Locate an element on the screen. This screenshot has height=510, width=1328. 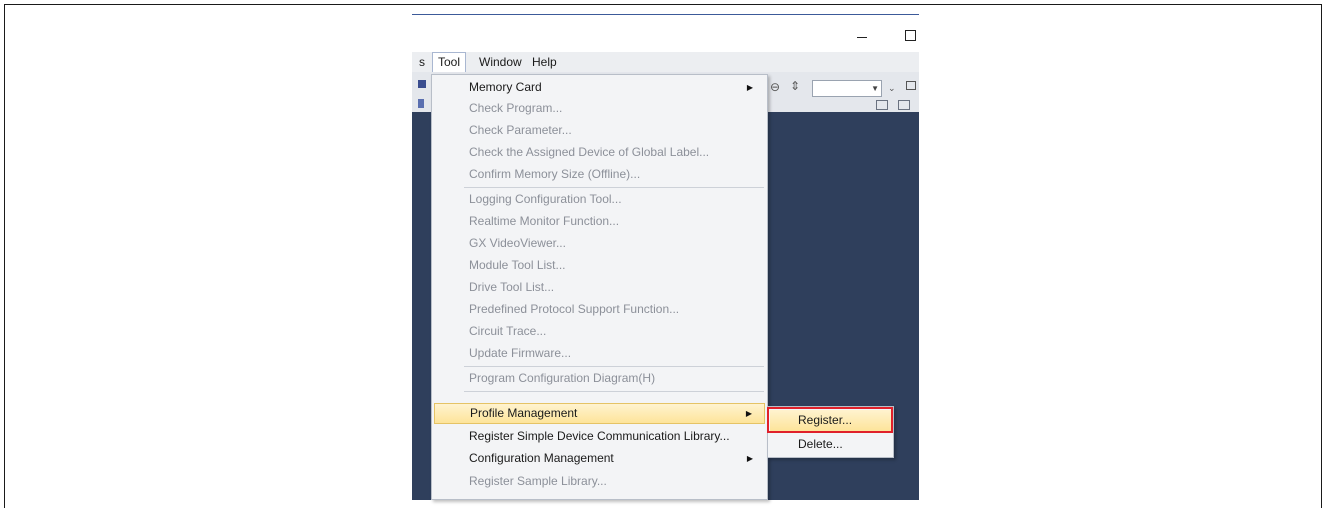
menu-item-label: Profile Management is located at coordinates (524, 413).